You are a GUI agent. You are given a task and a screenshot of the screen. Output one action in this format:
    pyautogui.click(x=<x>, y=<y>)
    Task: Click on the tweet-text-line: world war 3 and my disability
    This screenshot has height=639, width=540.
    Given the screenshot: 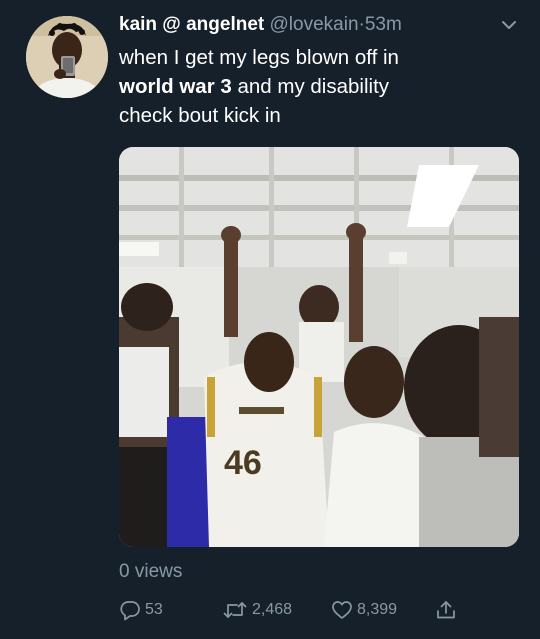 What is the action you would take?
    pyautogui.click(x=319, y=86)
    